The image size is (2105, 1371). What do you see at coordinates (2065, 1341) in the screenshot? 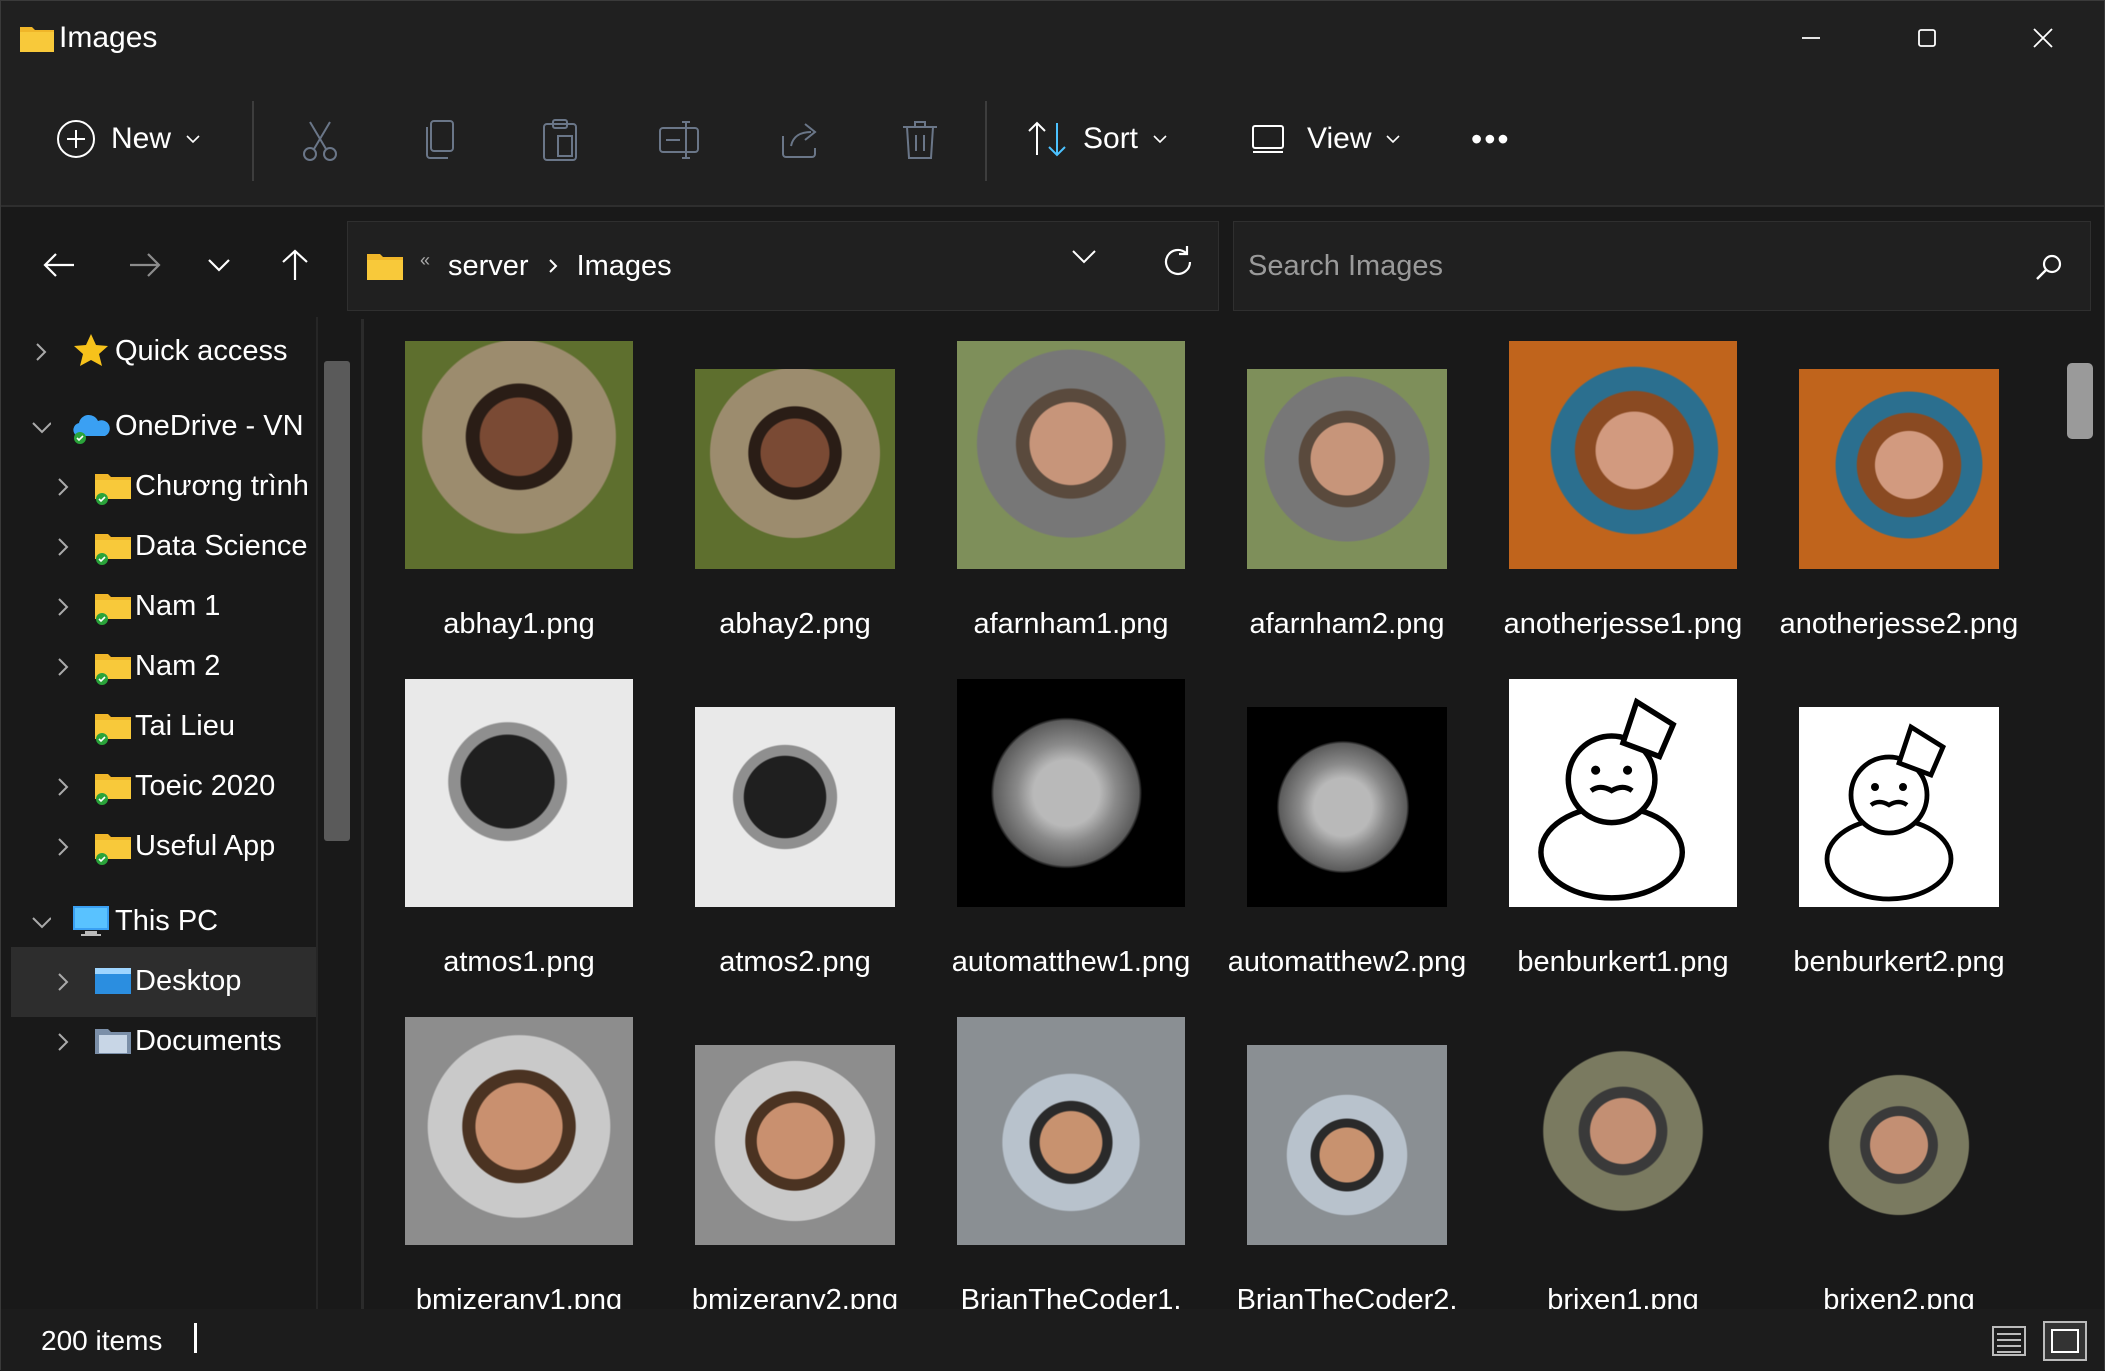
I see `large-icons-view-button` at bounding box center [2065, 1341].